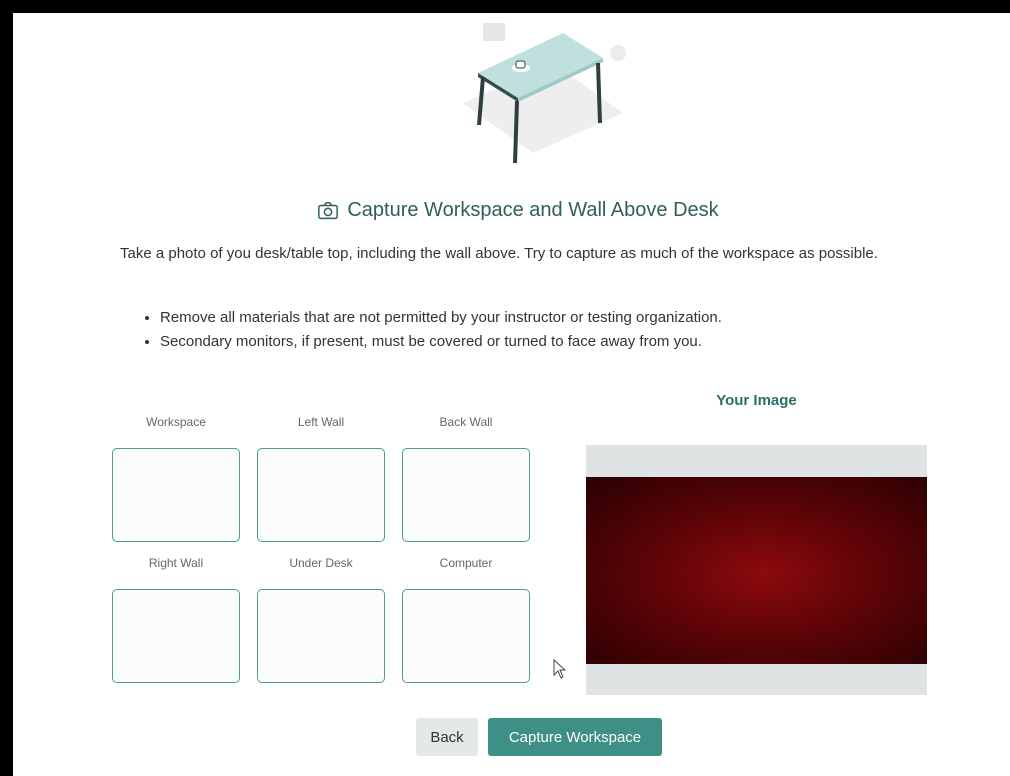 The image size is (1010, 776). Describe the element at coordinates (321, 495) in the screenshot. I see `left-wall-photo-slot` at that location.